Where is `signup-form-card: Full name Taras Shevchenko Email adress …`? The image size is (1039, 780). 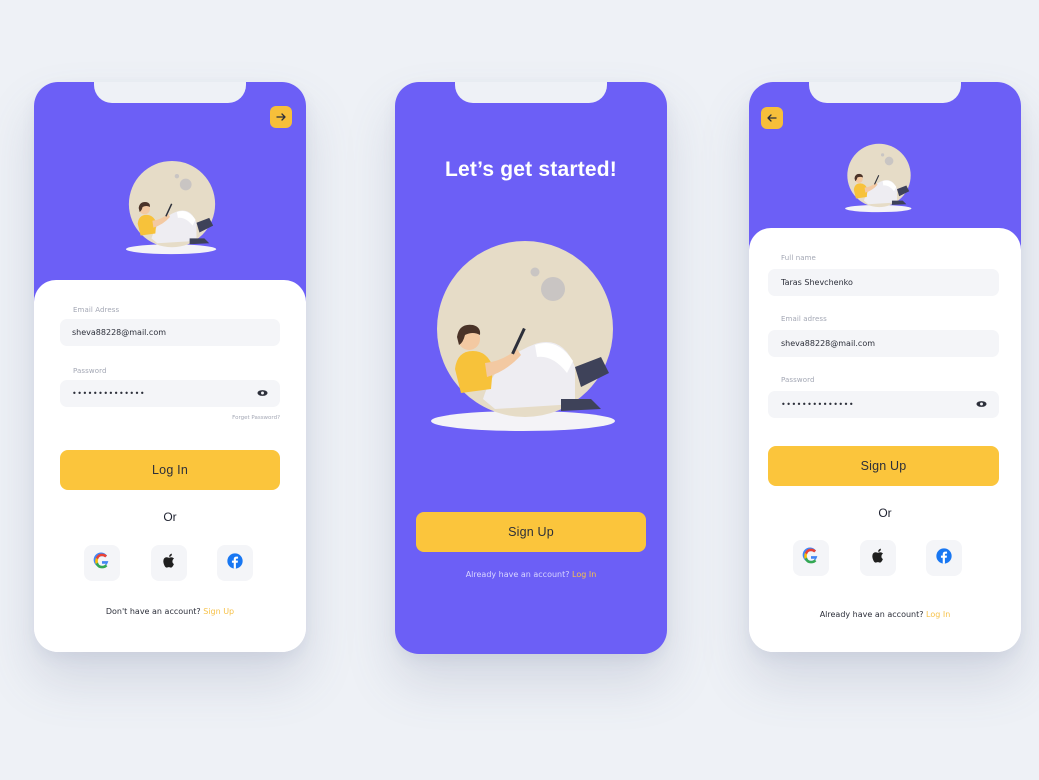
signup-form-card: Full name Taras Shevchenko Email adress … is located at coordinates (885, 440).